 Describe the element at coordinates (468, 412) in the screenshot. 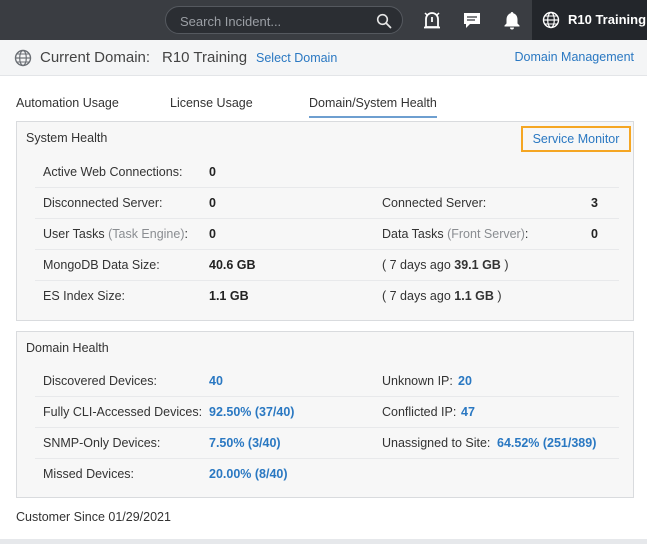

I see `conflicted-ip-value: 47` at that location.